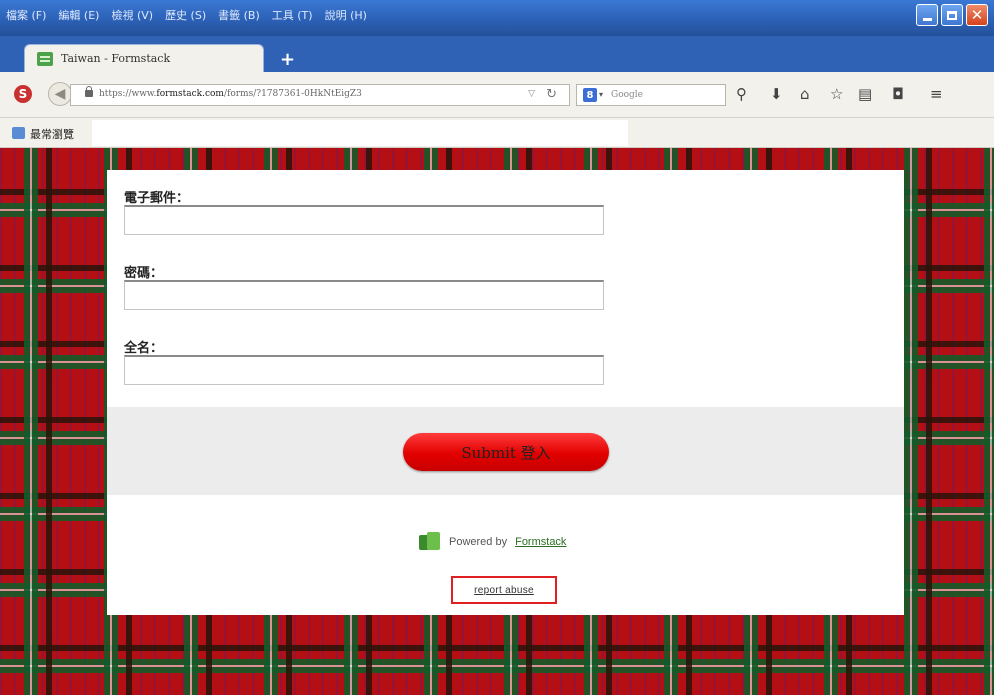 This screenshot has width=994, height=695. Describe the element at coordinates (45, 59) in the screenshot. I see `formstack-favicon-icon` at that location.